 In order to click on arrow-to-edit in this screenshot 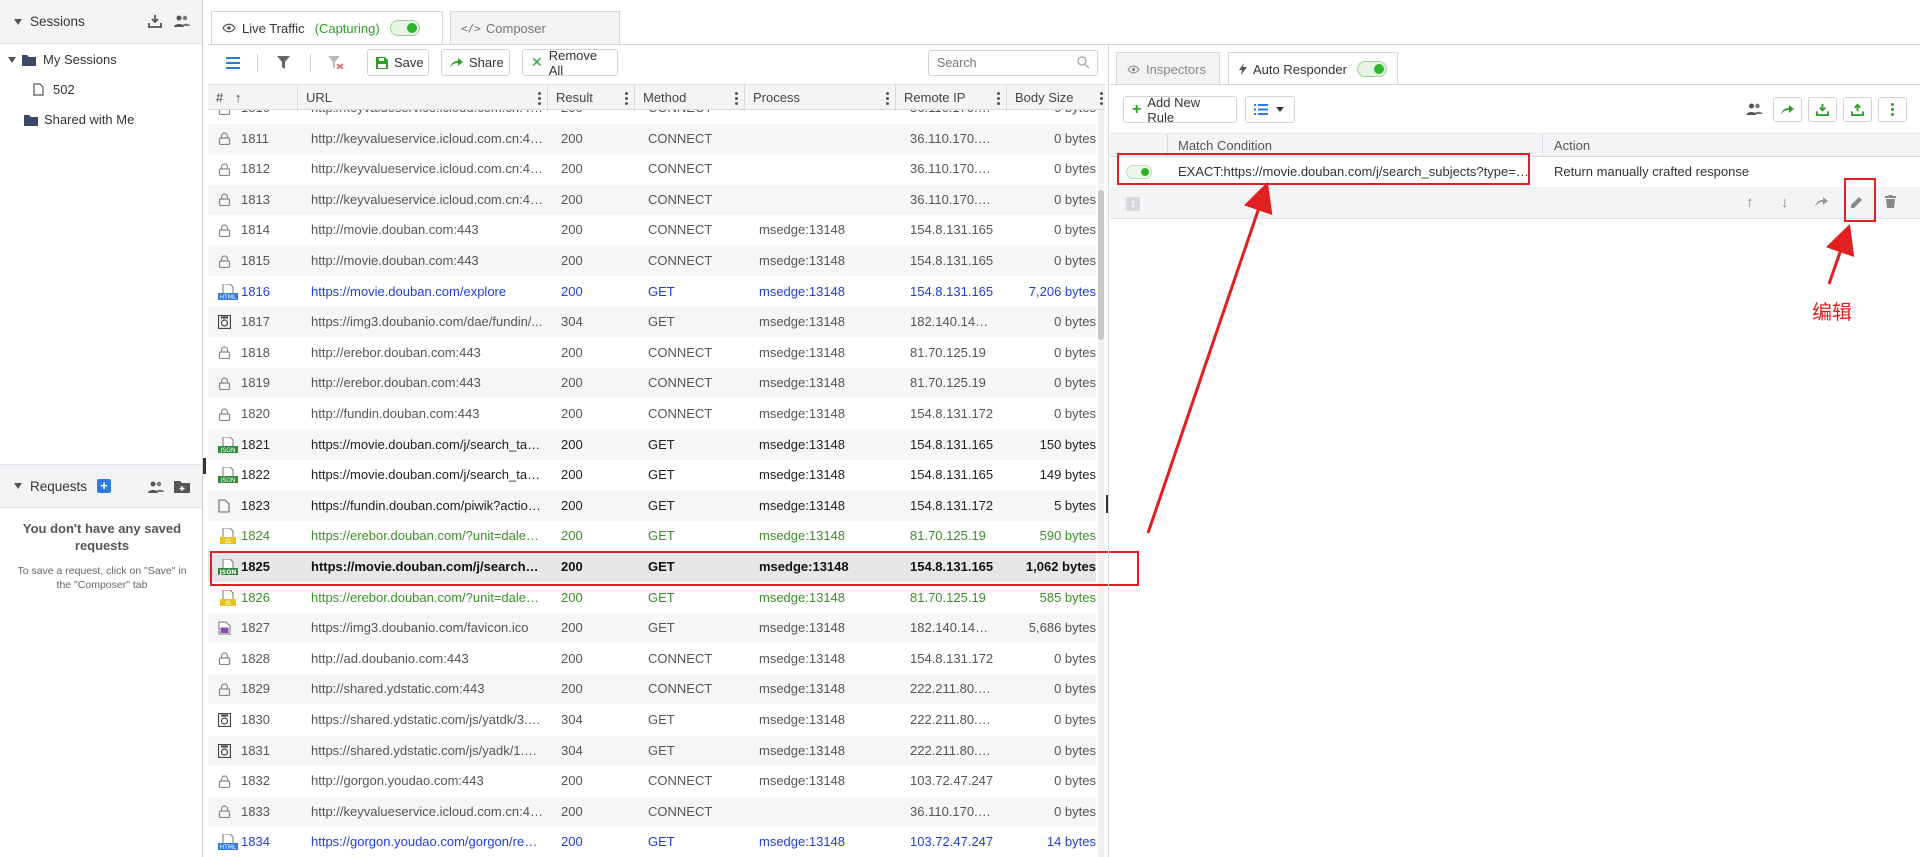, I will do `click(1840, 254)`.